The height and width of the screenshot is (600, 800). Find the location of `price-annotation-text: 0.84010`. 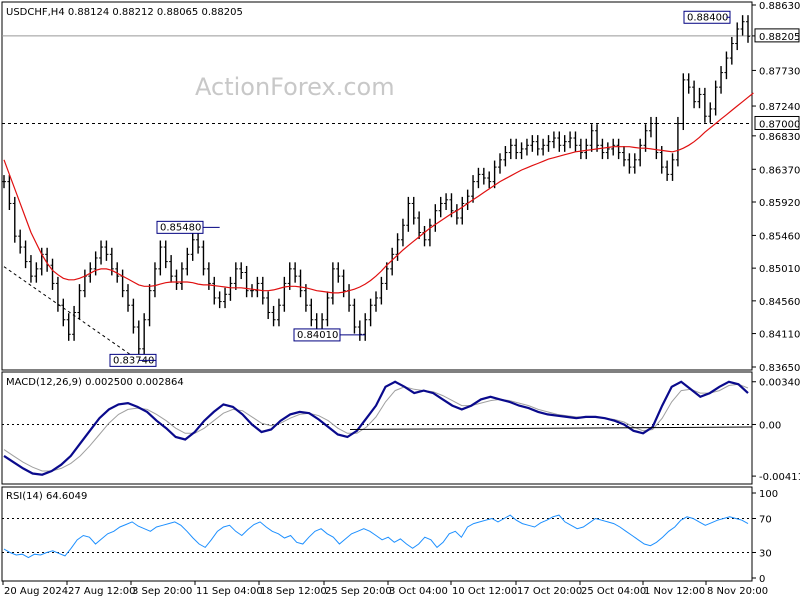

price-annotation-text: 0.84010 is located at coordinates (317, 335).